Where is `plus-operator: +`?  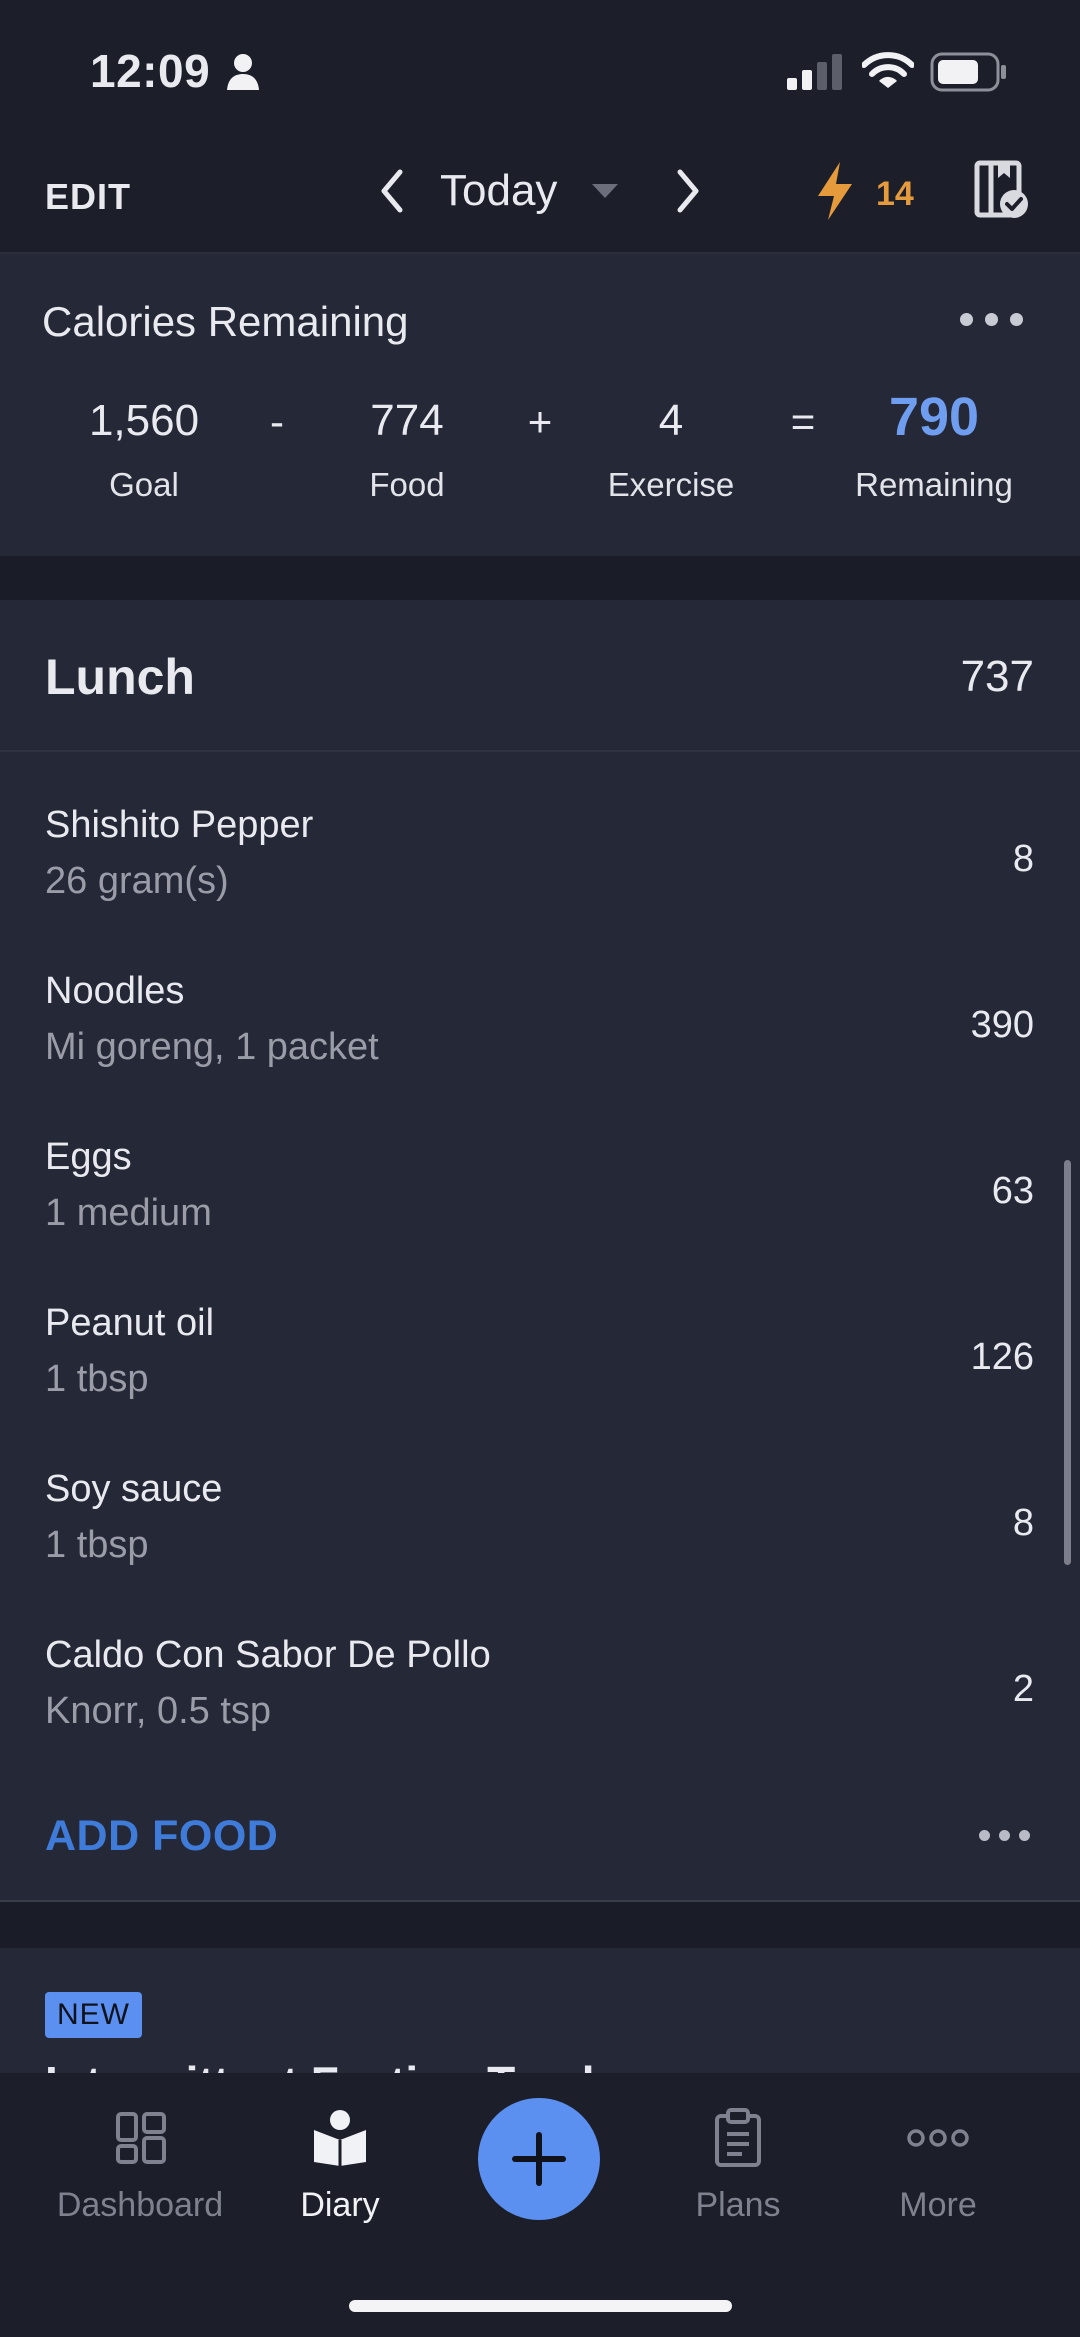 plus-operator: + is located at coordinates (540, 421).